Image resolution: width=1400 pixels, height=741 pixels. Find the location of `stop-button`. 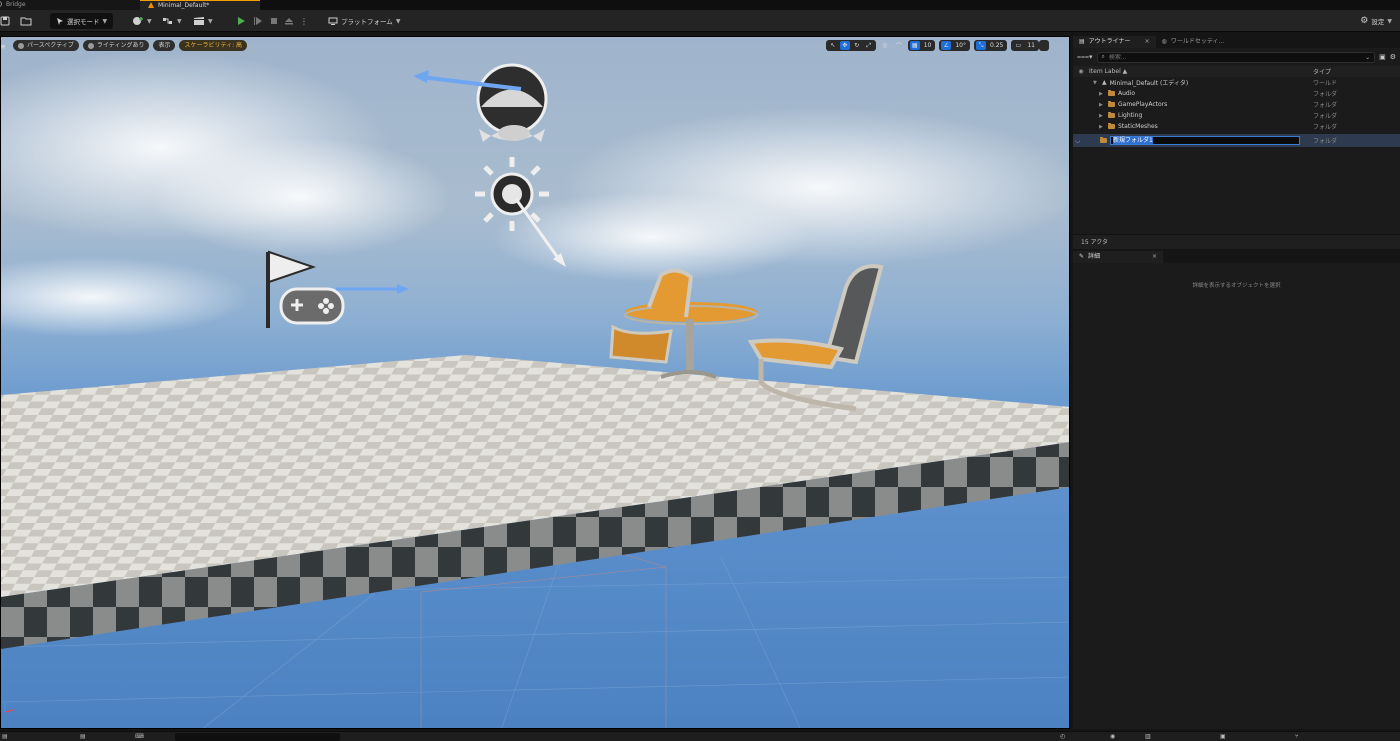

stop-button is located at coordinates (274, 21).